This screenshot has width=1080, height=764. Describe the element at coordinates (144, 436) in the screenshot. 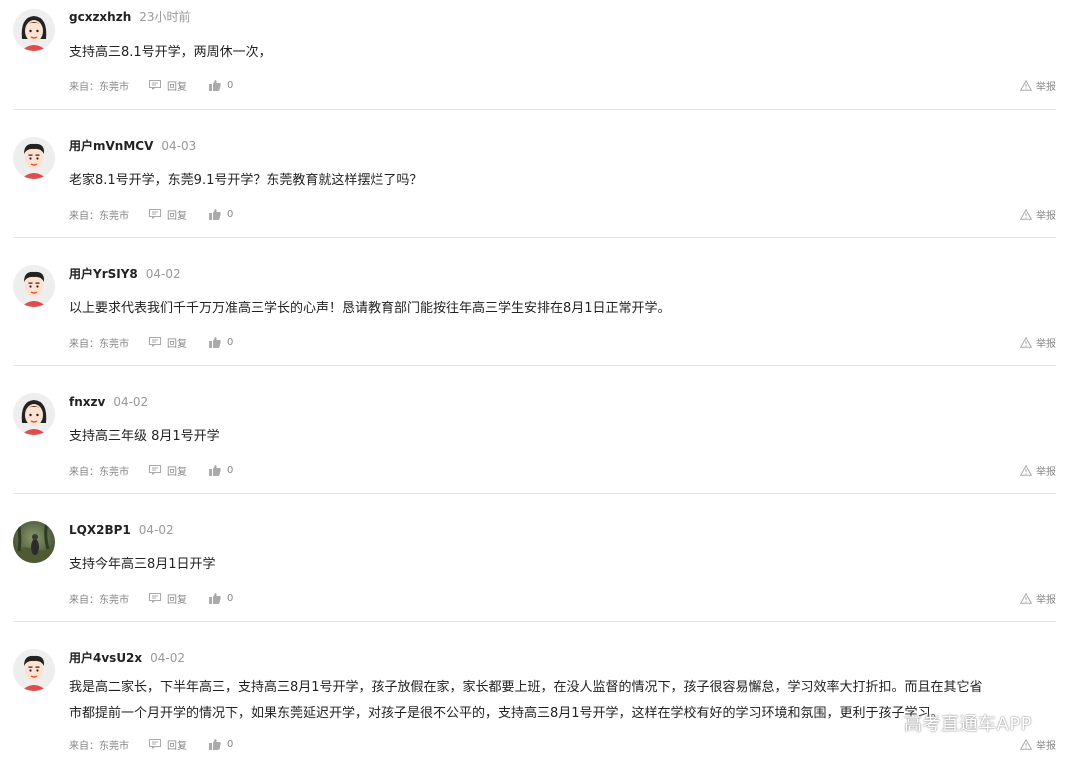

I see `comment-line: 支持高三年级 8月1号开学` at that location.